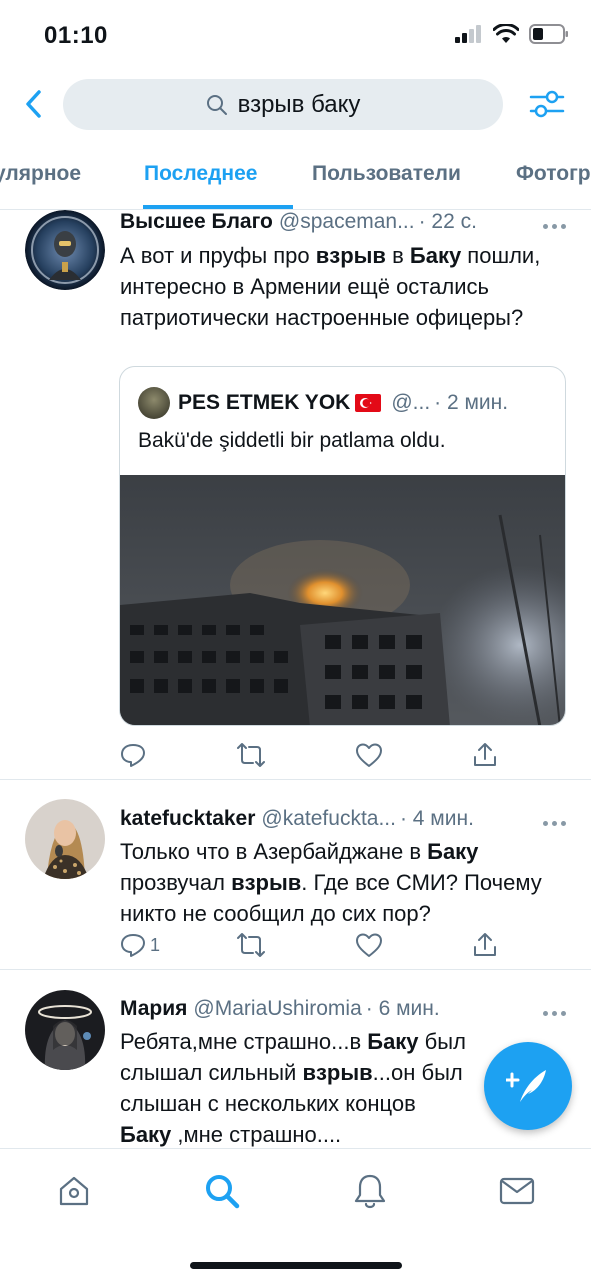  Describe the element at coordinates (40, 174) in the screenshot. I see `tab-top: улярное` at that location.